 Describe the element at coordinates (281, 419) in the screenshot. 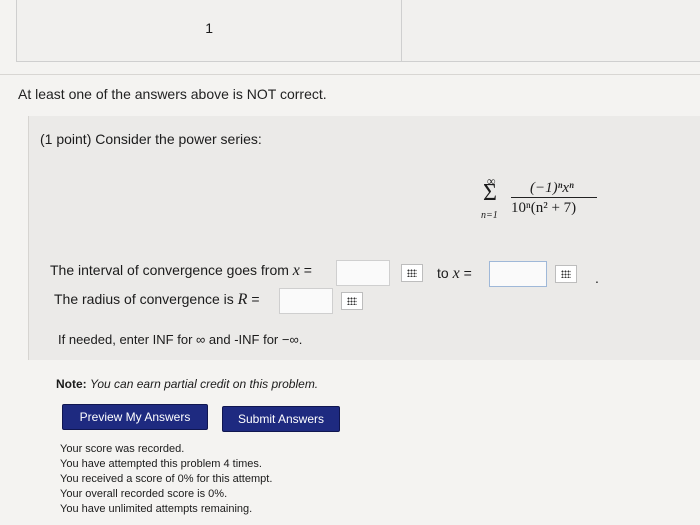

I see `submit-answers-button: Submit Answers` at that location.